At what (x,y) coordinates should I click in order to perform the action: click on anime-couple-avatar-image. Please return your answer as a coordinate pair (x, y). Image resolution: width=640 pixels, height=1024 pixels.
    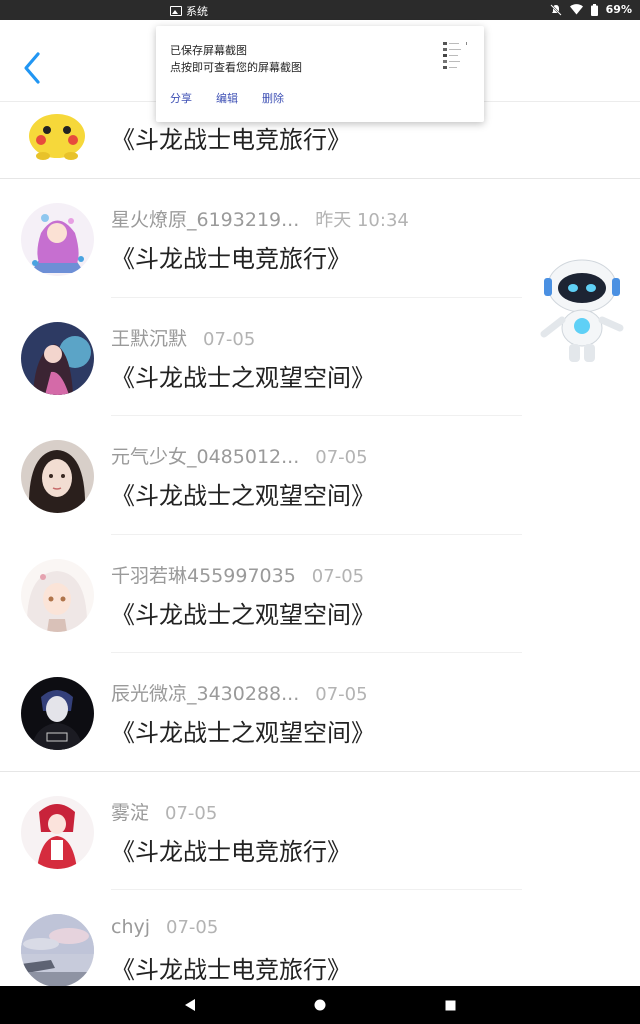
    Looking at the image, I should click on (57, 358).